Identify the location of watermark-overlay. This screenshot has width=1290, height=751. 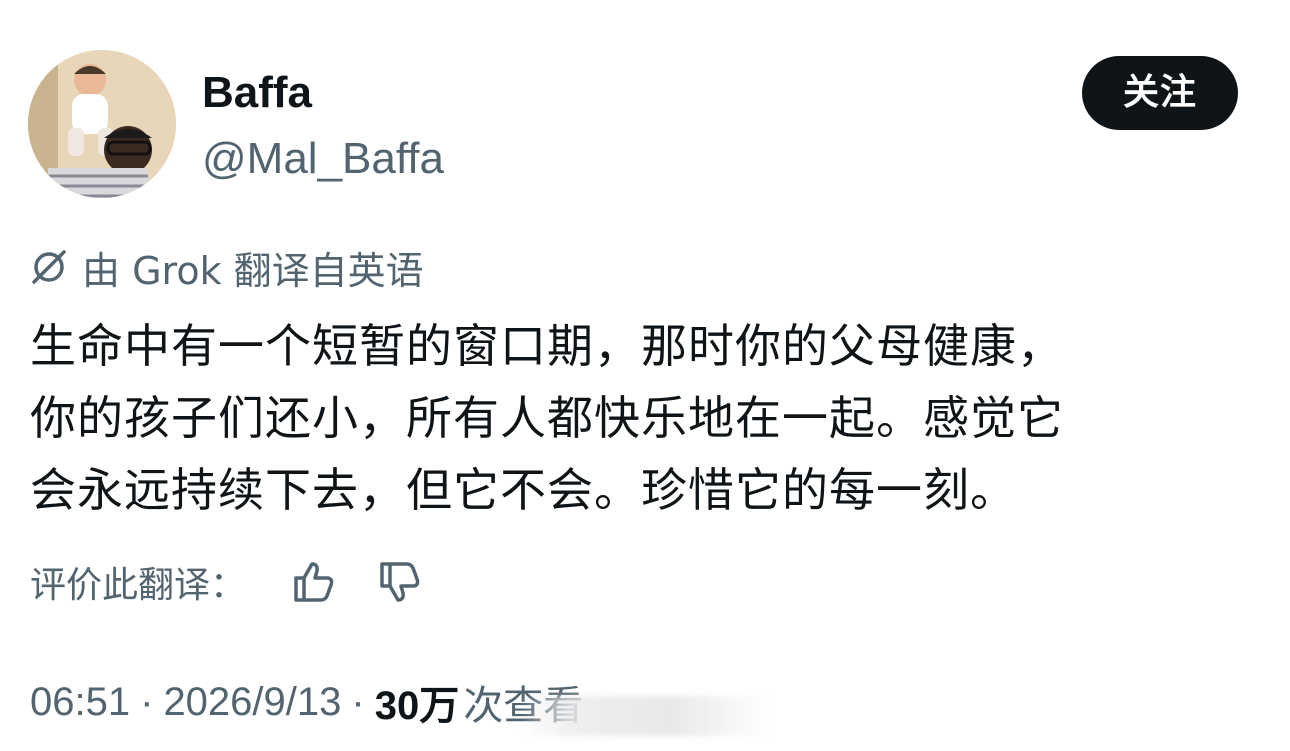
(645, 716).